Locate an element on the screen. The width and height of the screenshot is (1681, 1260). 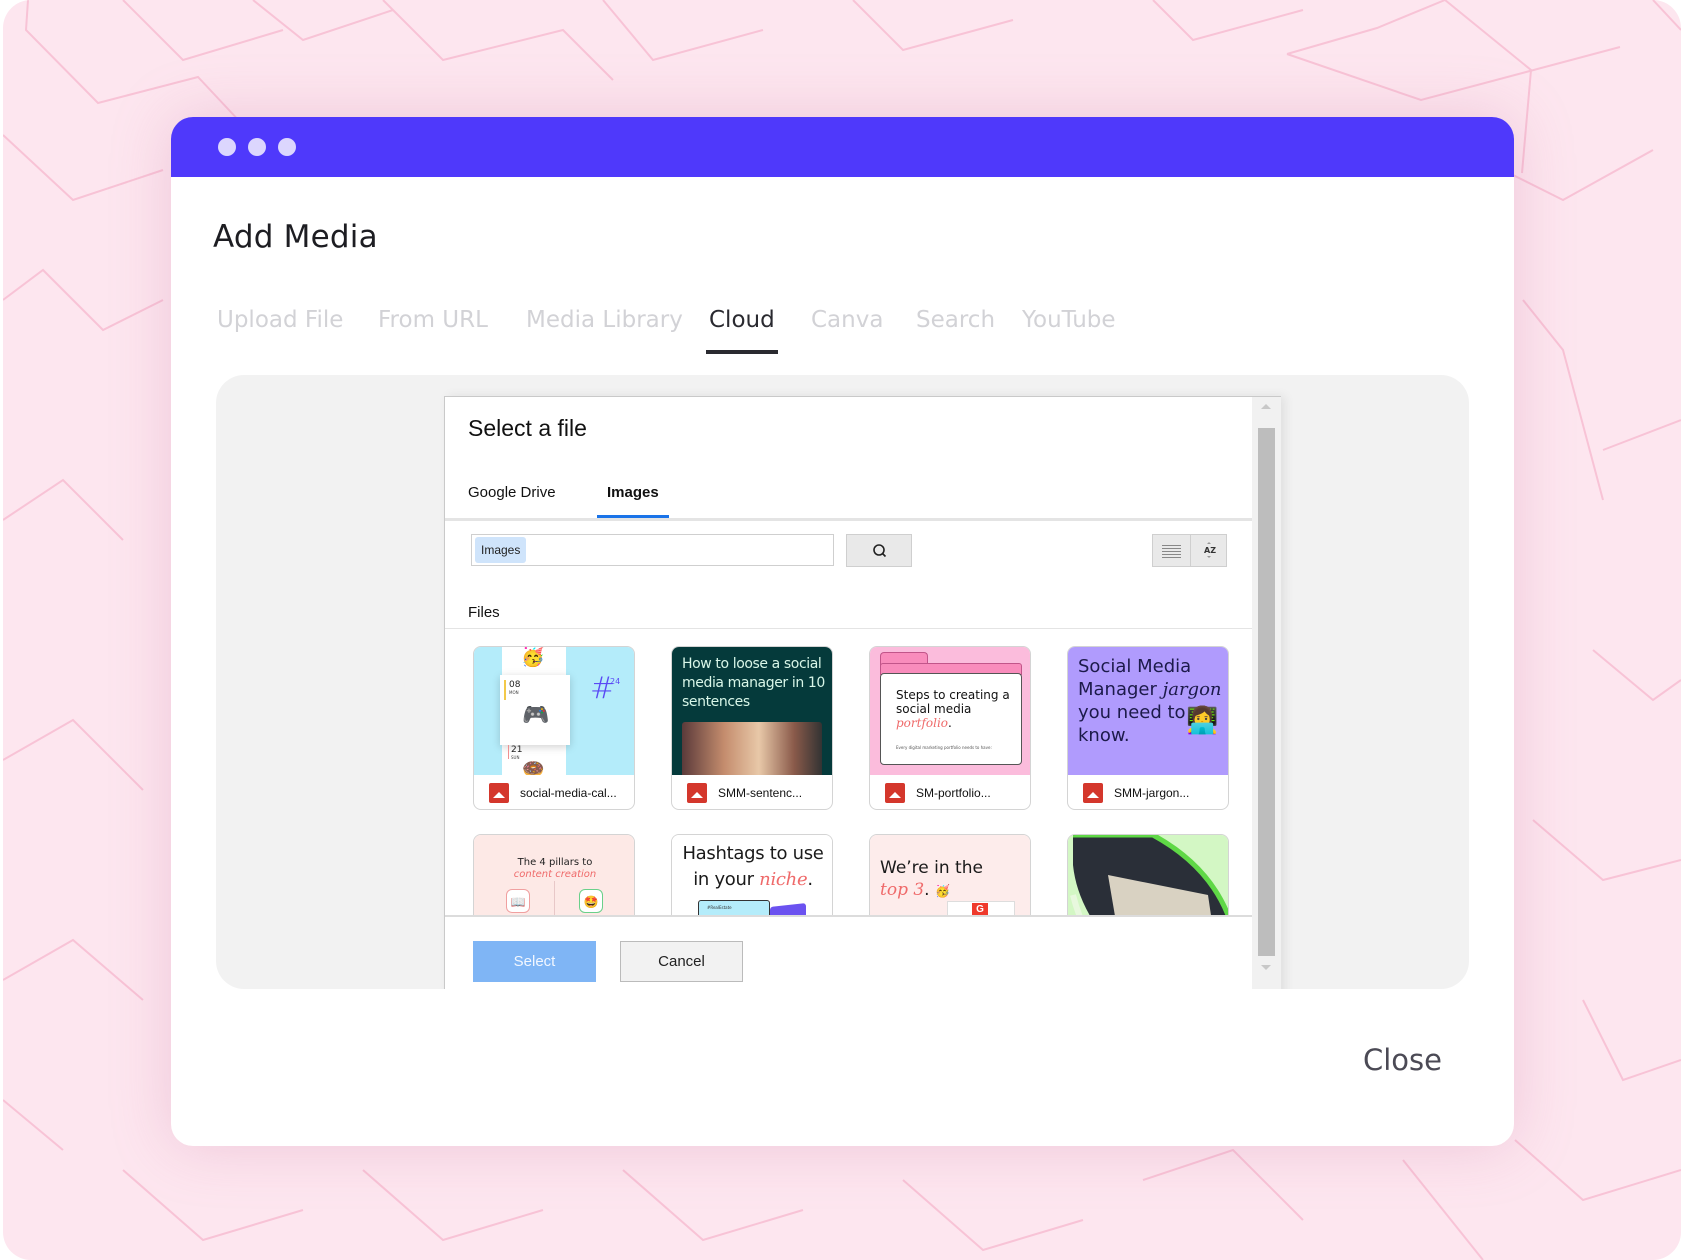
svg-text: AZ is located at coordinates (1210, 550).